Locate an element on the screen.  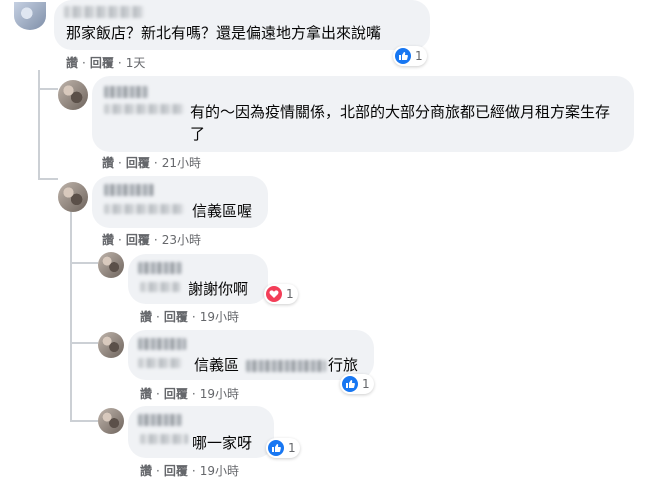
comment-bubble: 信義區喔 is located at coordinates (180, 202).